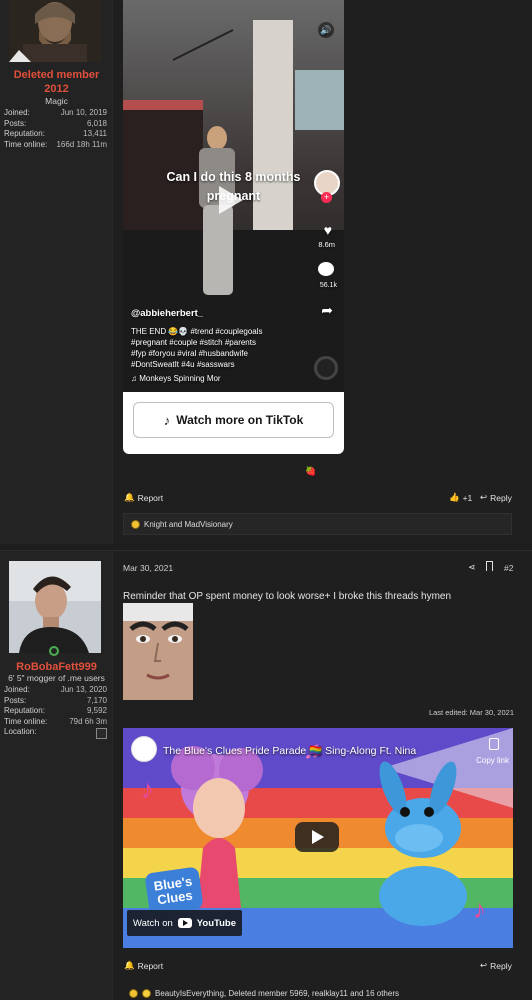  What do you see at coordinates (326, 244) in the screenshot?
I see `like-count: 8.6m` at bounding box center [326, 244].